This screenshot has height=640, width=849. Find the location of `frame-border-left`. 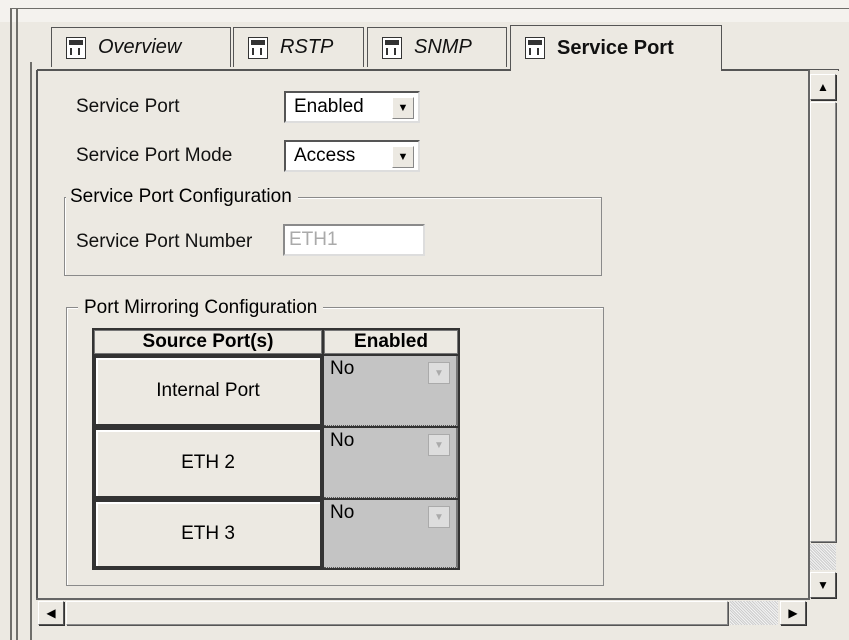

frame-border-left is located at coordinates (11, 324).